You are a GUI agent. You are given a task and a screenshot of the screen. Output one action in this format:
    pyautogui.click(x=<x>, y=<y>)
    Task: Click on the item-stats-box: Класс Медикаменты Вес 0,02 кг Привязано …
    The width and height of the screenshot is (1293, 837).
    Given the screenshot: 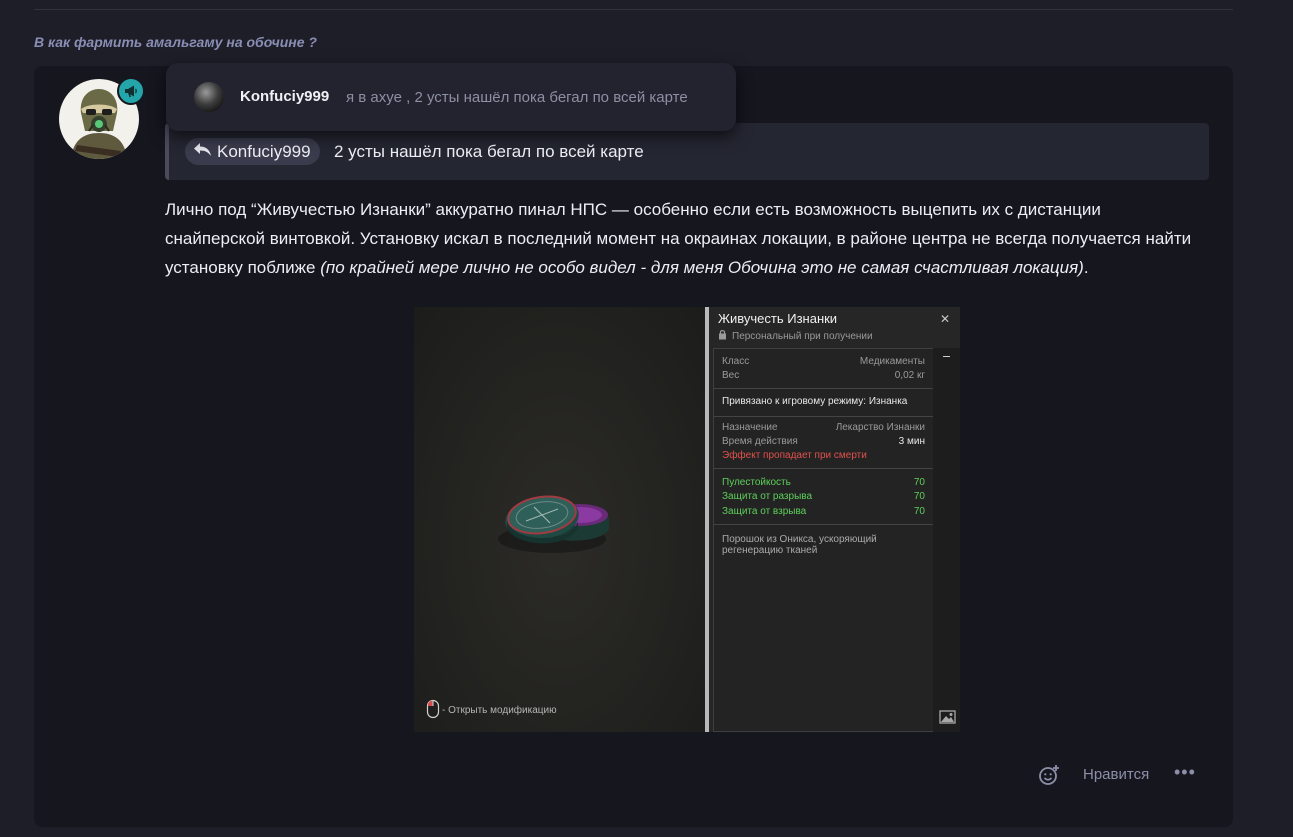 What is the action you would take?
    pyautogui.click(x=823, y=540)
    